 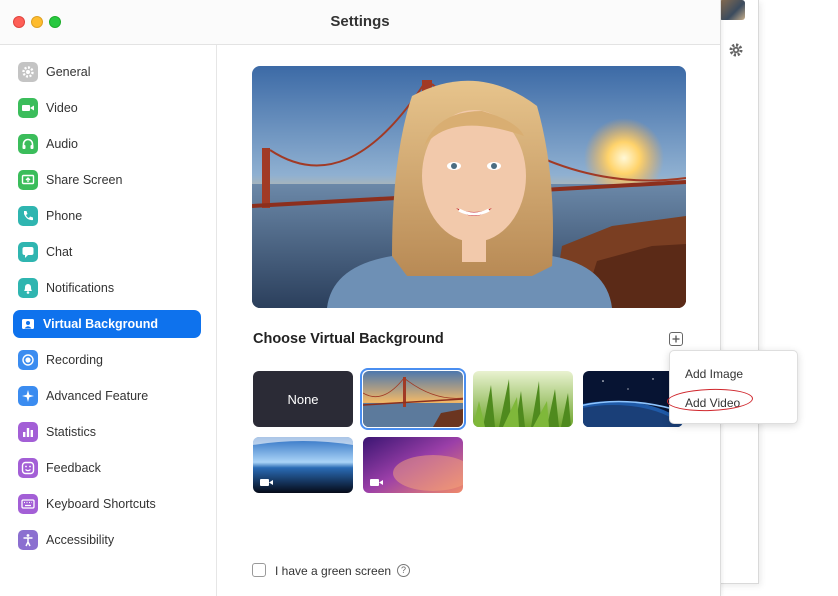 I want to click on green-screen-label: I have a green screen, so click(x=333, y=571).